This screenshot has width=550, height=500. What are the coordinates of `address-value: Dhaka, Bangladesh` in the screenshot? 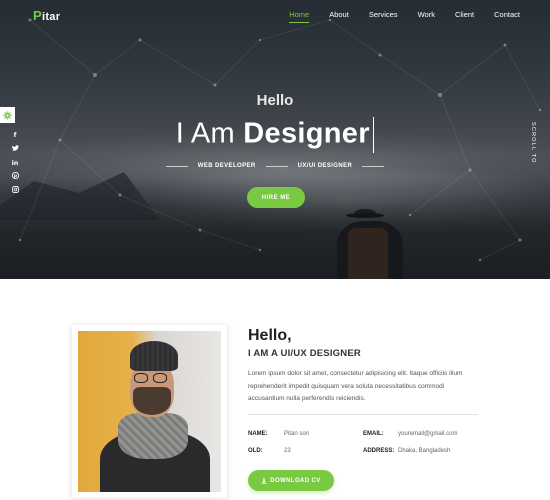 It's located at (424, 451).